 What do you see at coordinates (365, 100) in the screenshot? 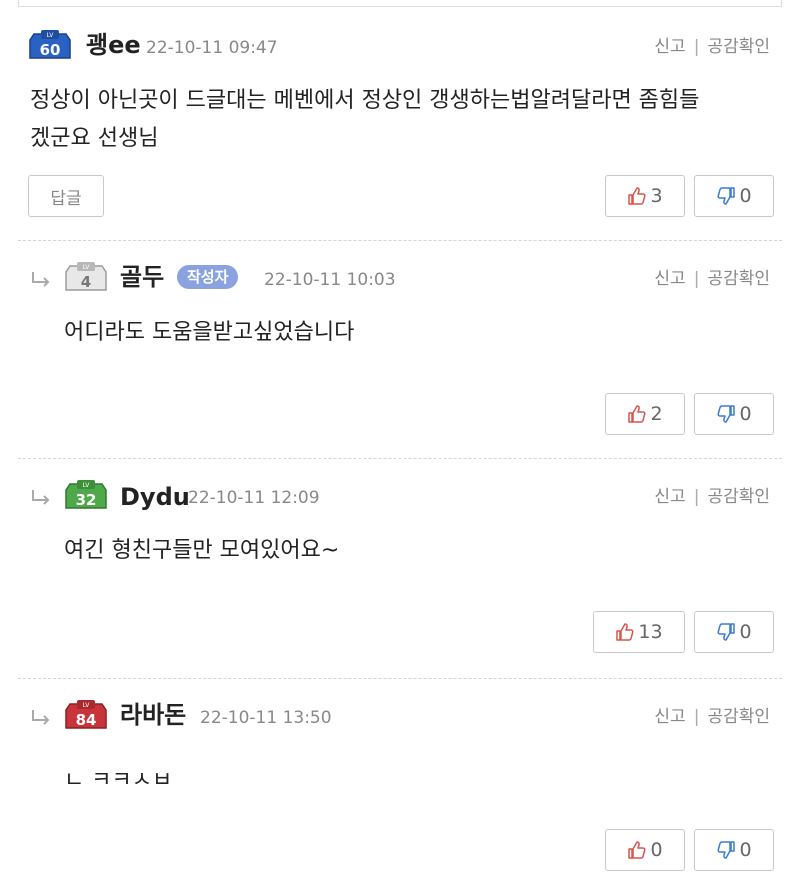
I see `comment-text-line: 정상이 아닌곳이 드글대는 메벤에서 정상인 갱생하는법알려달라면 좀힘들` at bounding box center [365, 100].